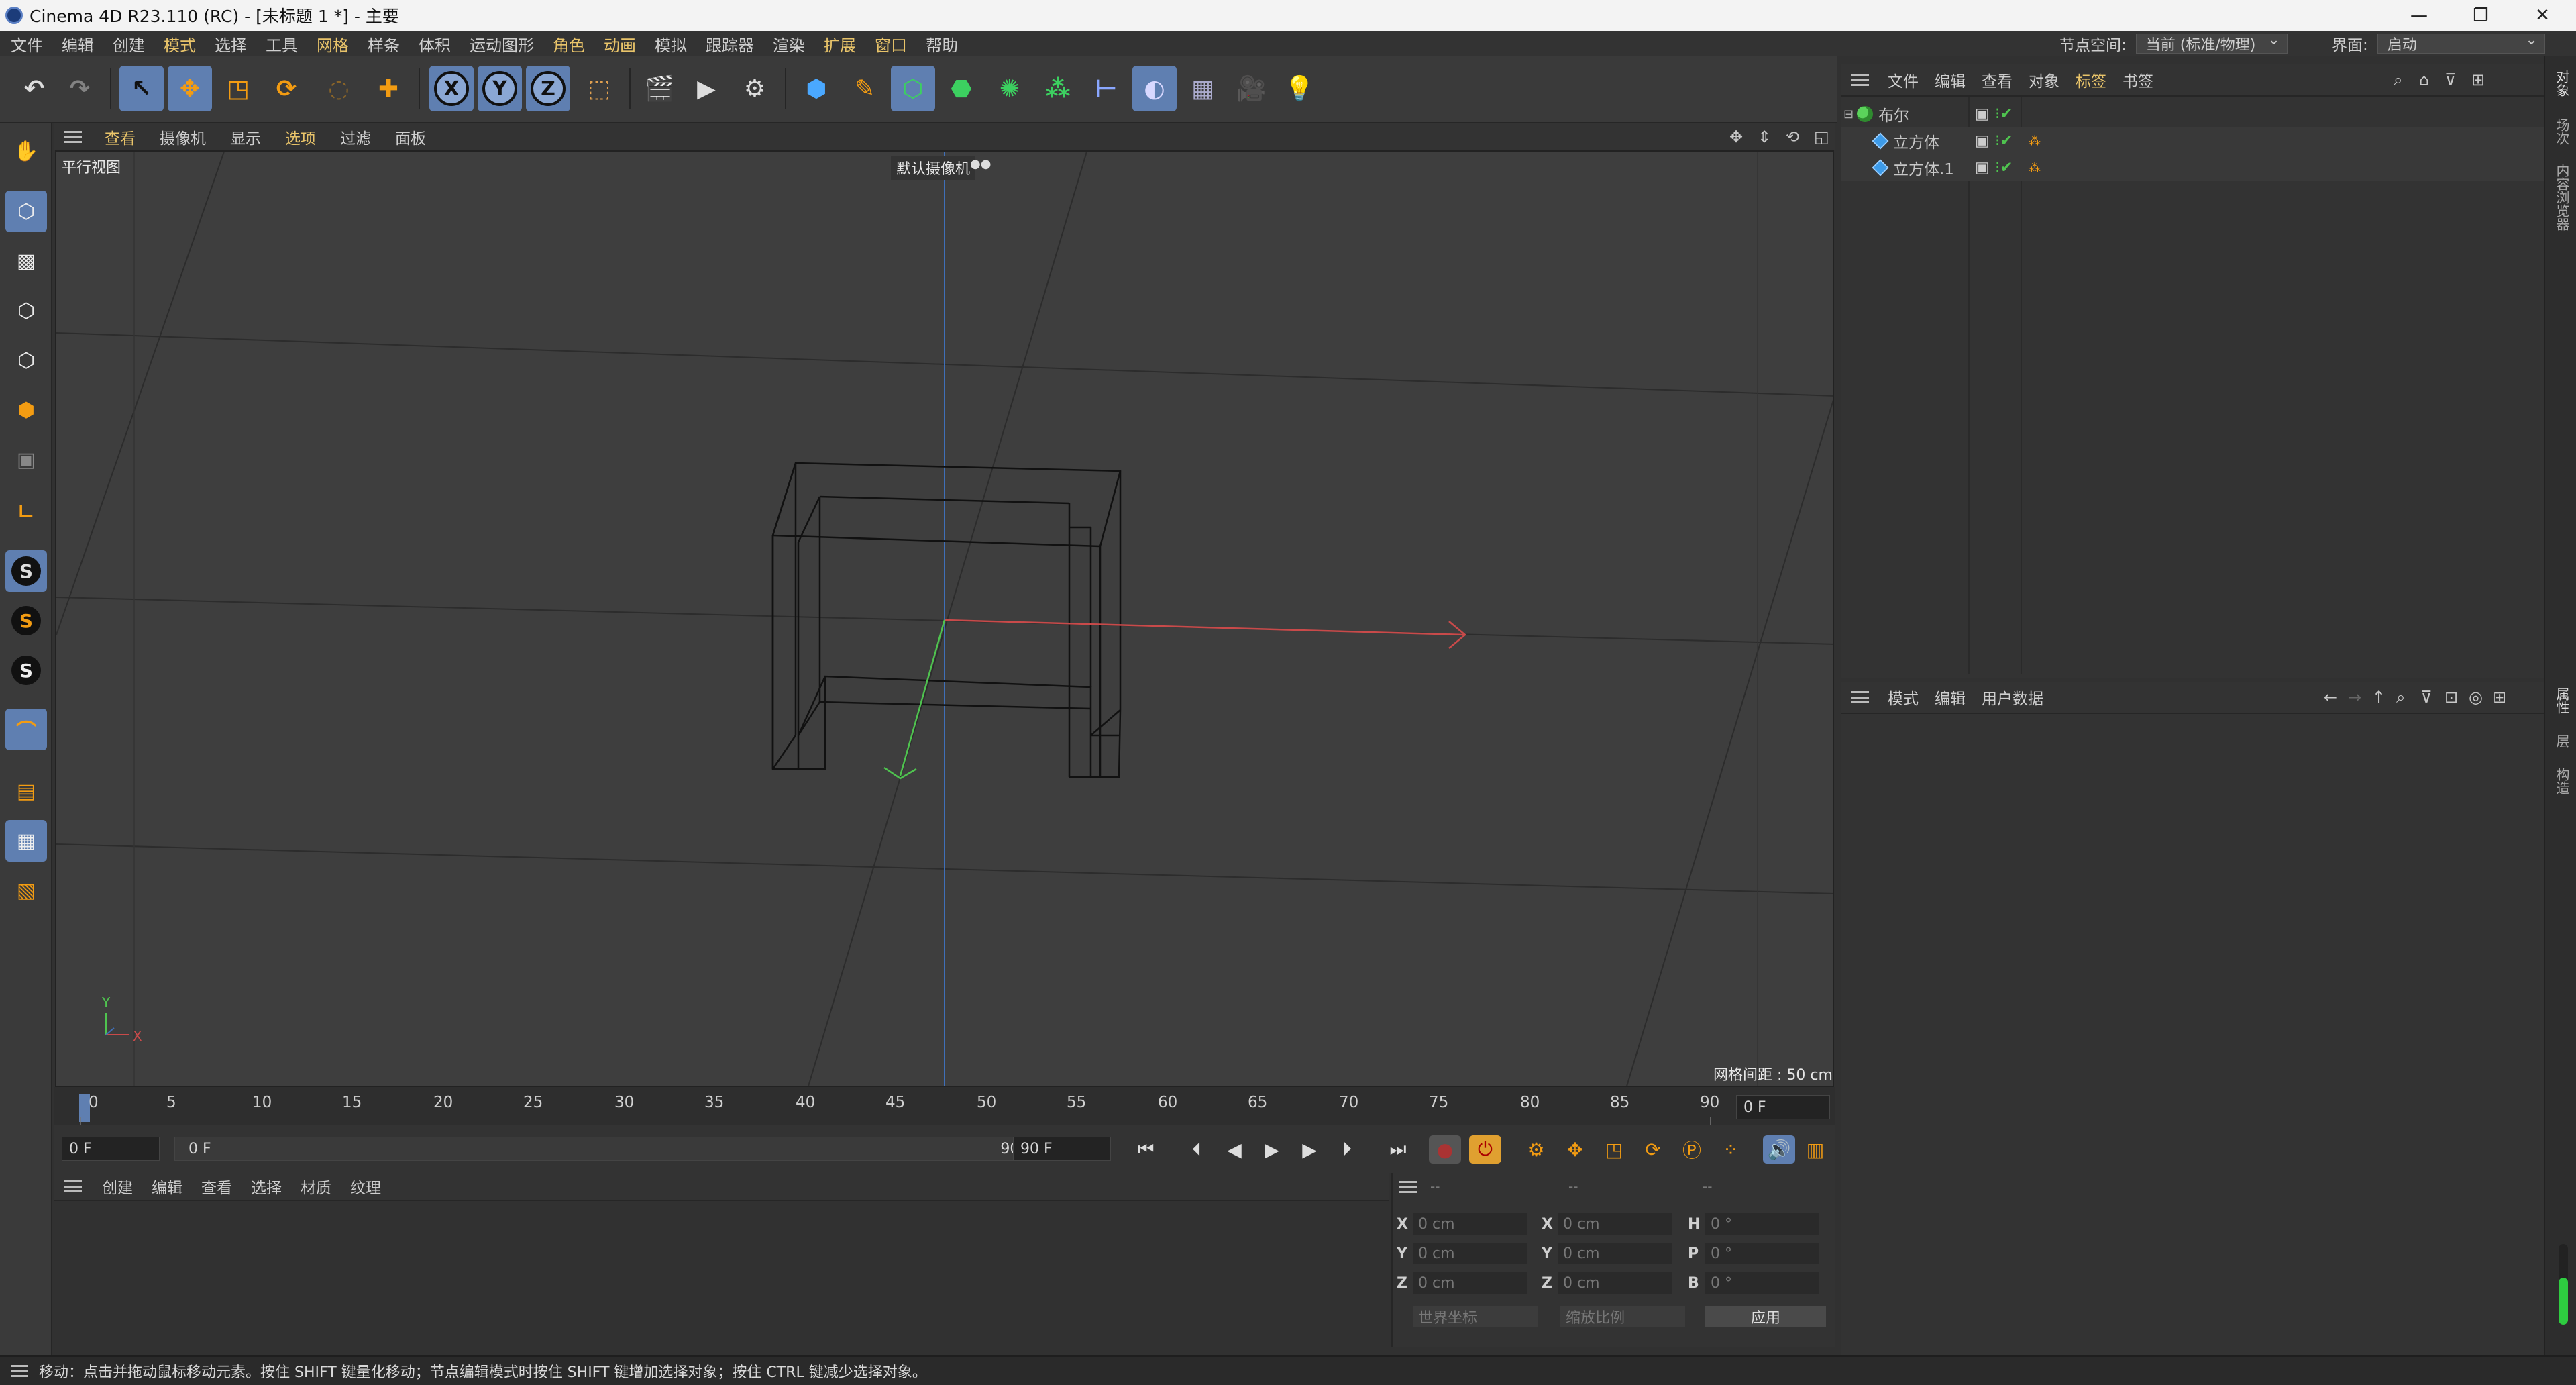 The height and width of the screenshot is (1385, 2576). What do you see at coordinates (1146, 1149) in the screenshot?
I see `go-to-start-icon: ⏮` at bounding box center [1146, 1149].